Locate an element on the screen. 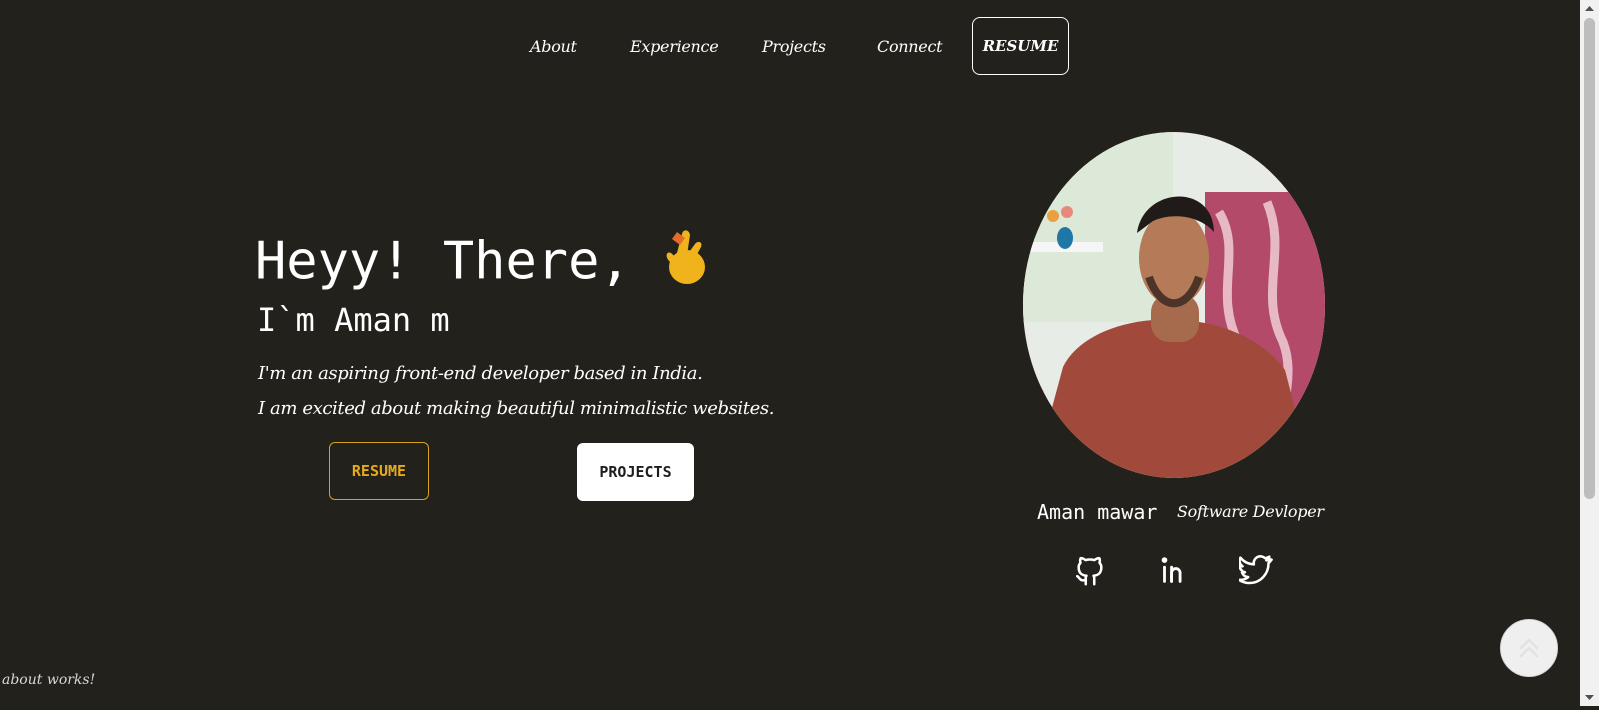 This screenshot has height=710, width=1599. double-chevron-up-icon is located at coordinates (1529, 648).